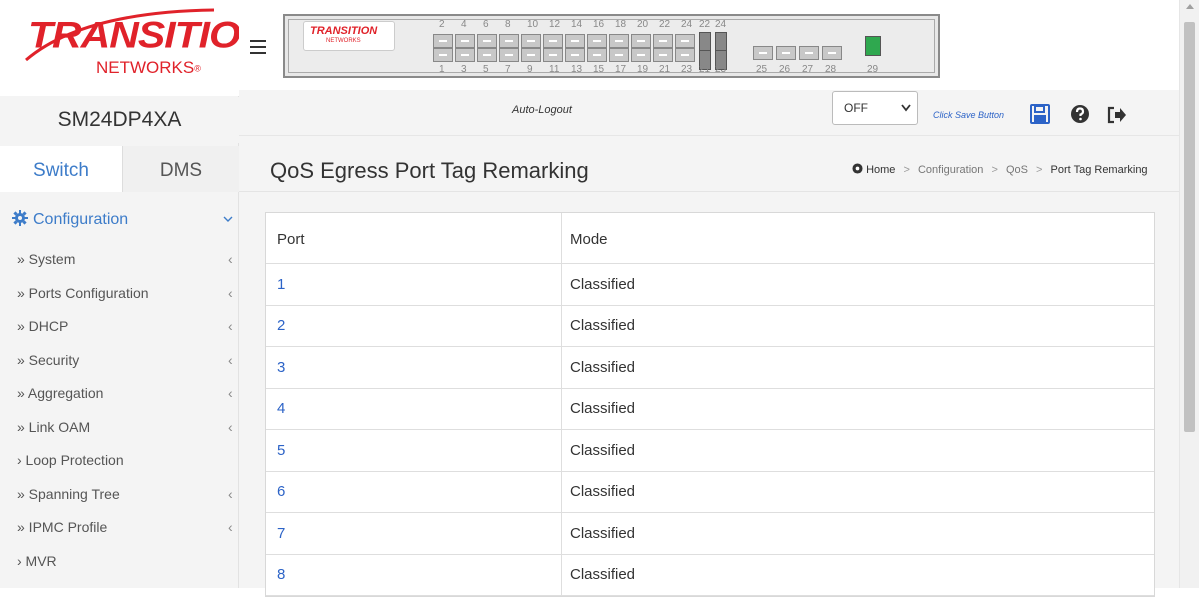 The image size is (1199, 597). What do you see at coordinates (149, 35) in the screenshot?
I see `brand-name-top: TRANSITION` at bounding box center [149, 35].